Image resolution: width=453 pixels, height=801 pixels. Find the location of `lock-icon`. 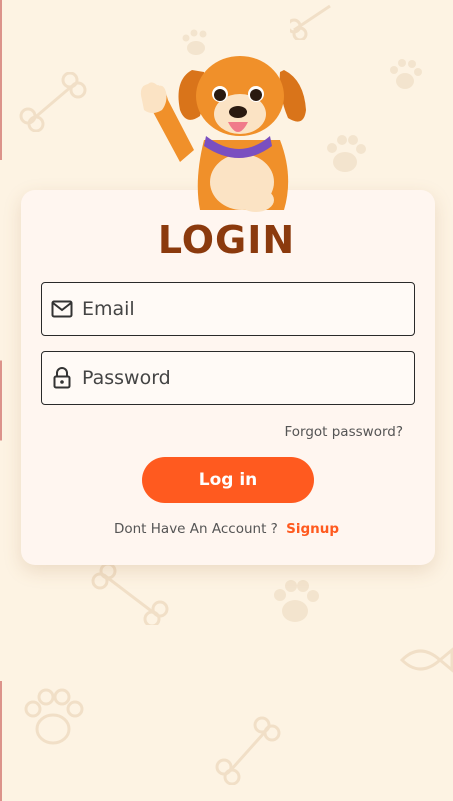

lock-icon is located at coordinates (62, 378).